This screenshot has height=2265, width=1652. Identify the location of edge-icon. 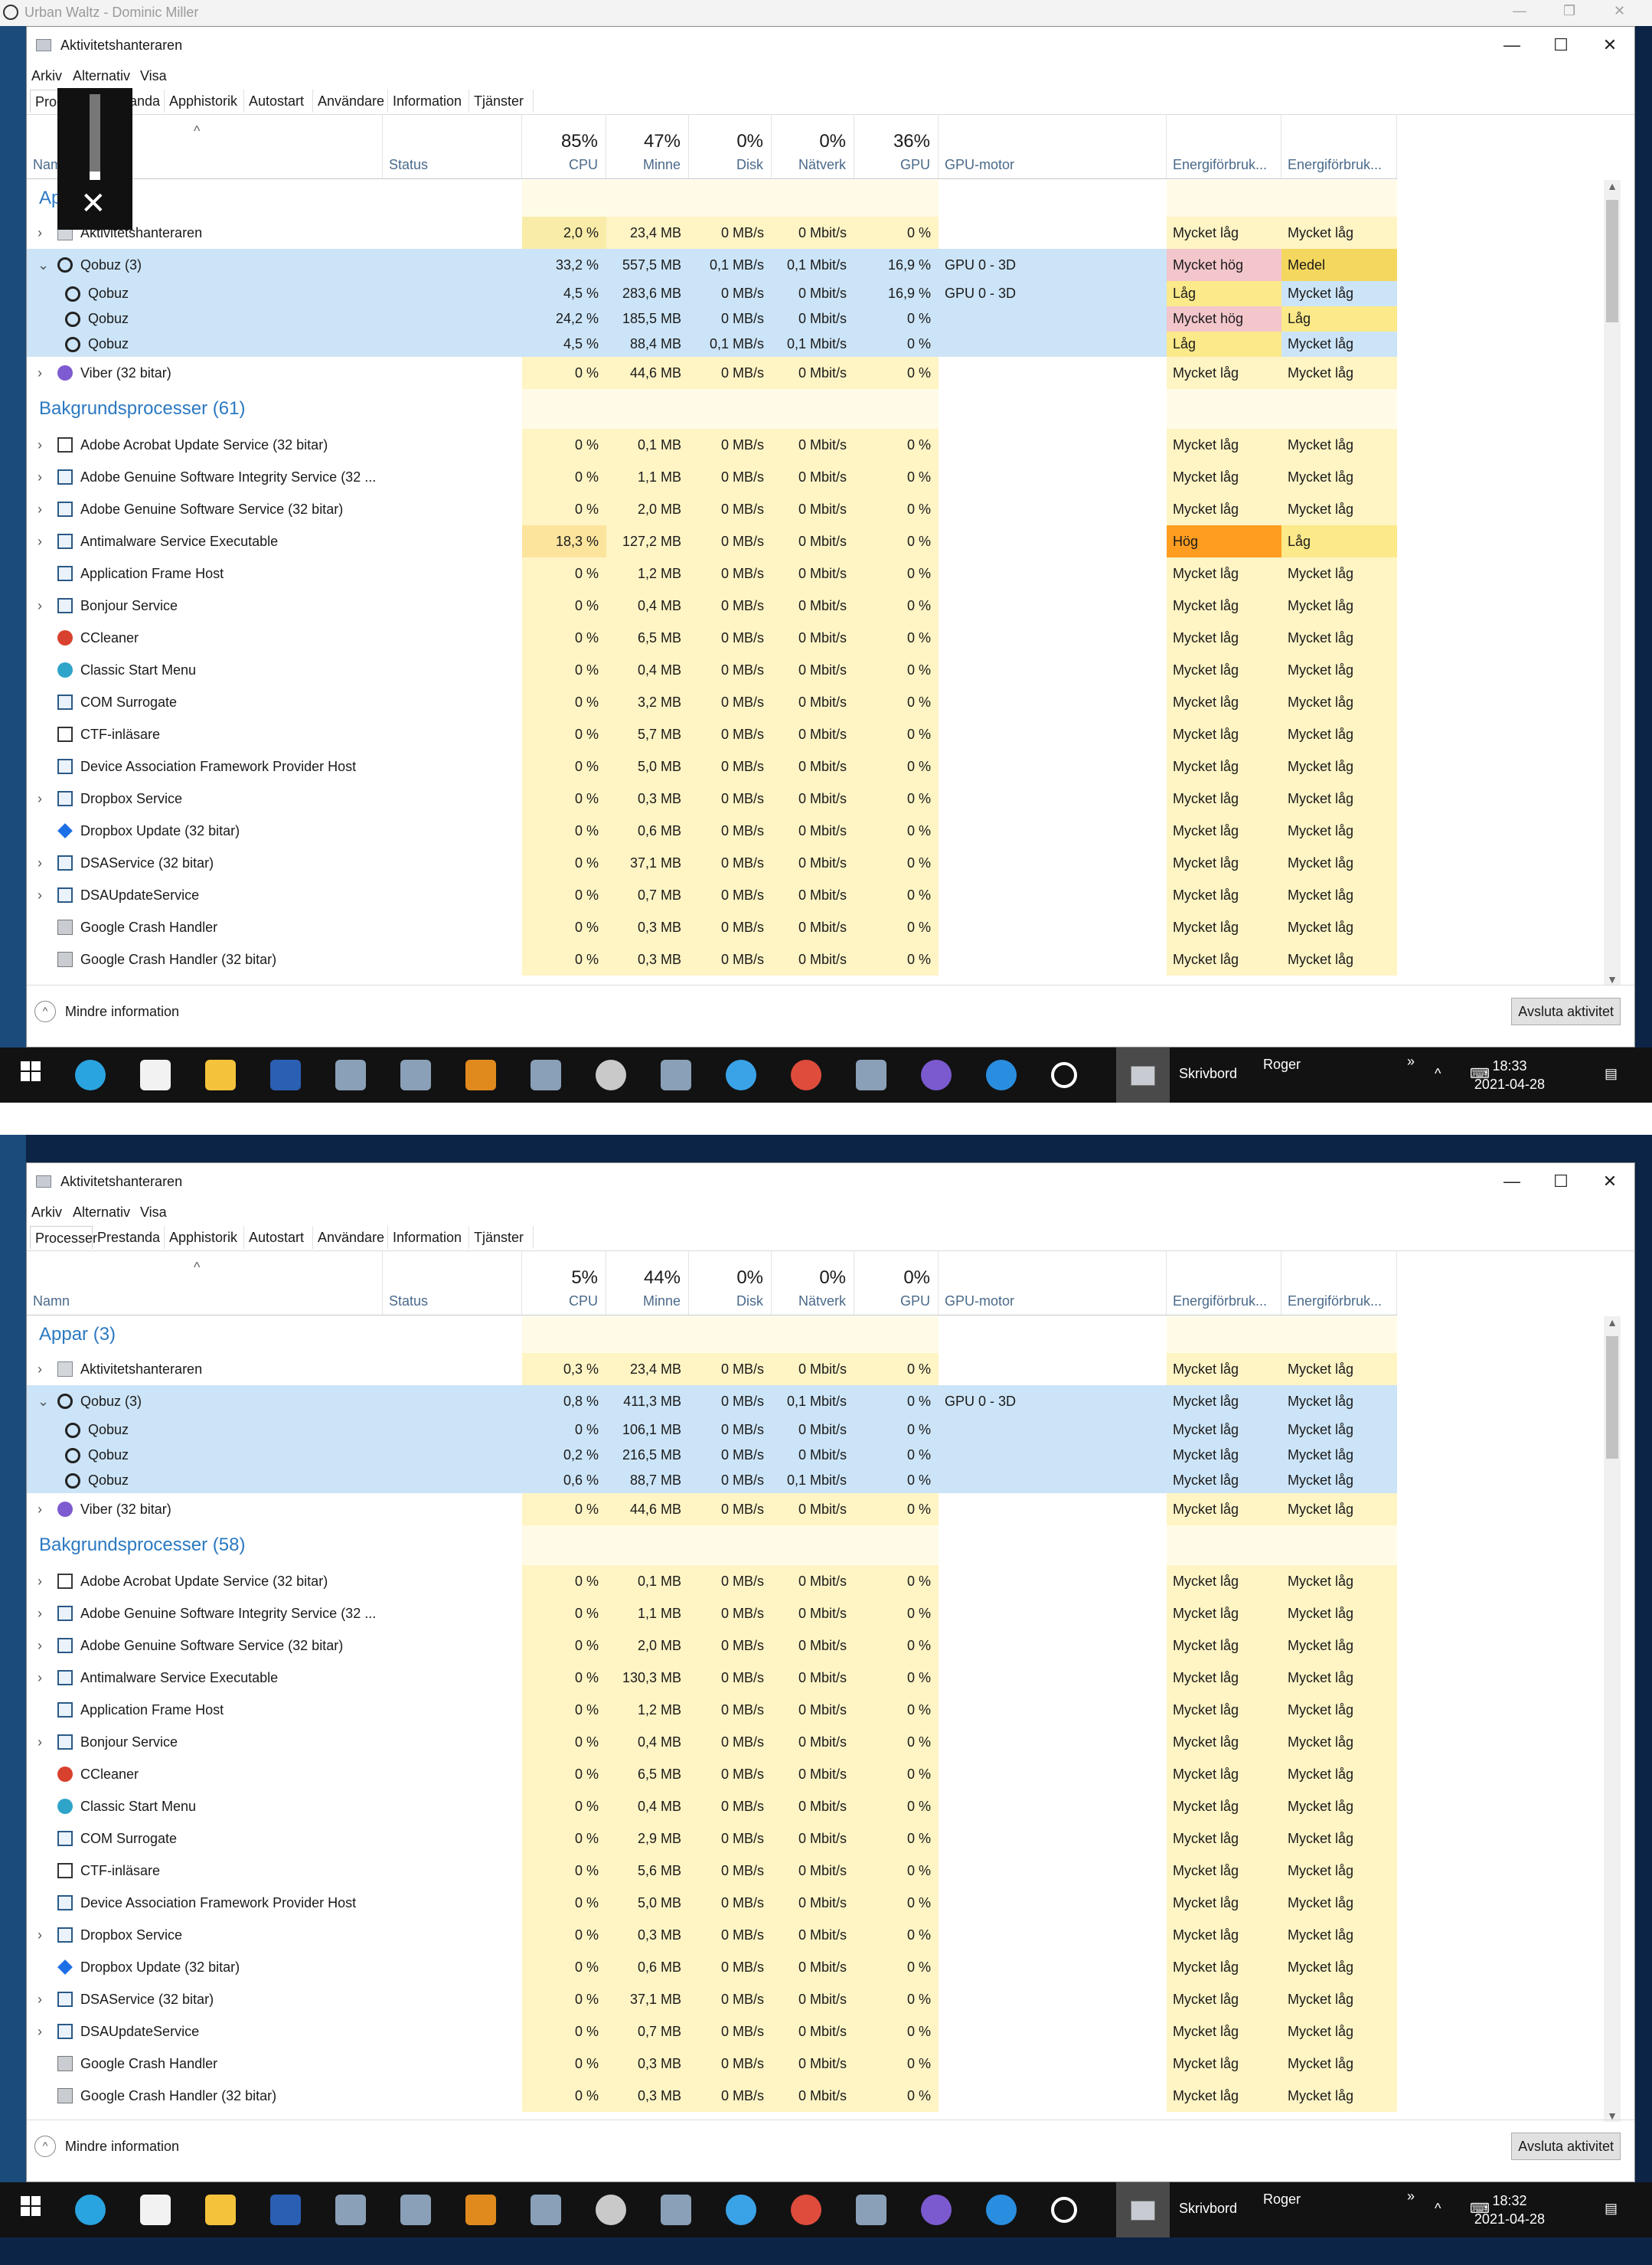
(90, 1075).